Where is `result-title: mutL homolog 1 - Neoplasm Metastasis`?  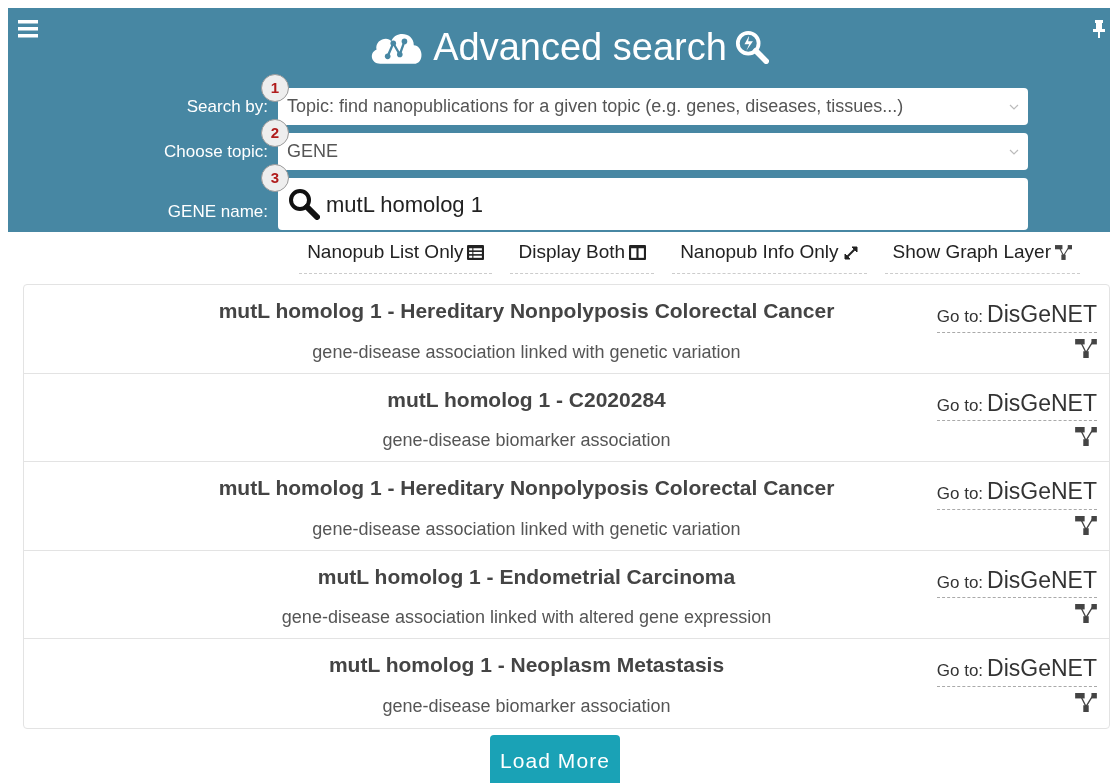 result-title: mutL homolog 1 - Neoplasm Metastasis is located at coordinates (526, 665).